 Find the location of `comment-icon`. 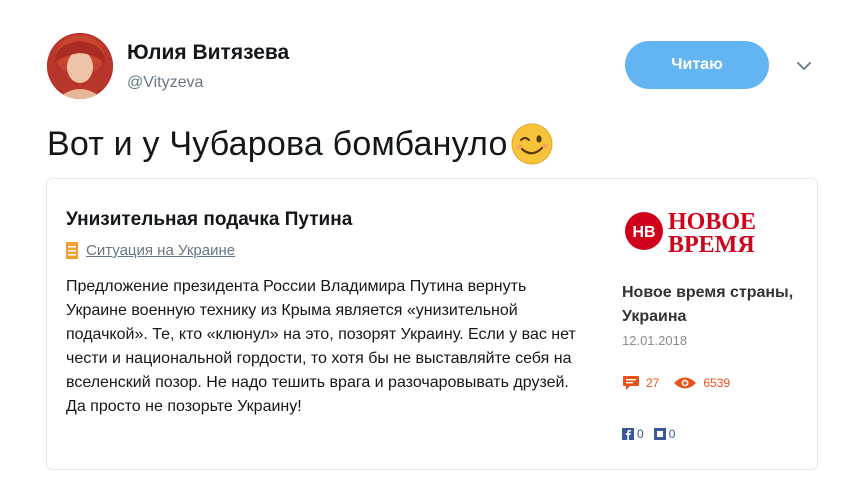

comment-icon is located at coordinates (631, 383).